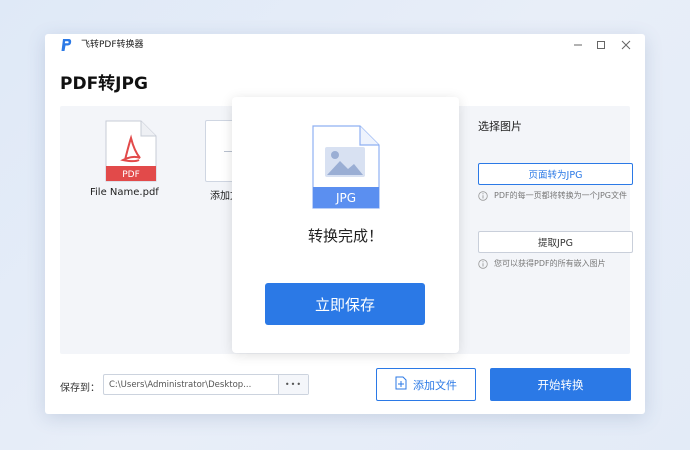  Describe the element at coordinates (104, 84) in the screenshot. I see `page-title: PDF转JPG` at that location.